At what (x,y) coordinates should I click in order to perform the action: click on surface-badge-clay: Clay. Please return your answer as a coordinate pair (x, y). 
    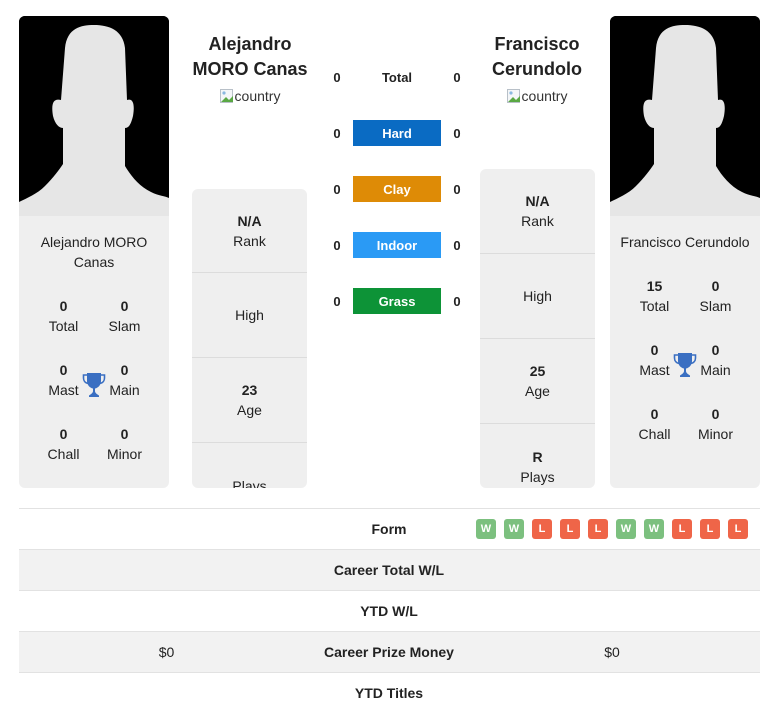
    Looking at the image, I should click on (397, 189).